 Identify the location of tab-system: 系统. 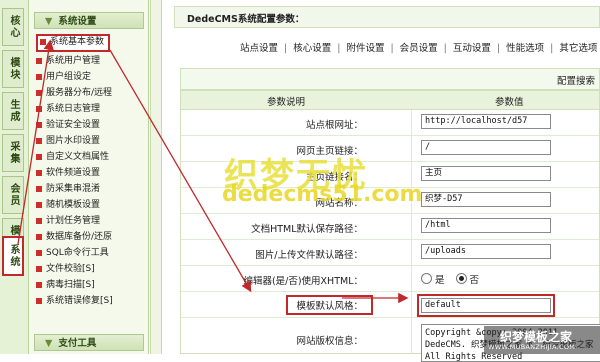
(13, 256).